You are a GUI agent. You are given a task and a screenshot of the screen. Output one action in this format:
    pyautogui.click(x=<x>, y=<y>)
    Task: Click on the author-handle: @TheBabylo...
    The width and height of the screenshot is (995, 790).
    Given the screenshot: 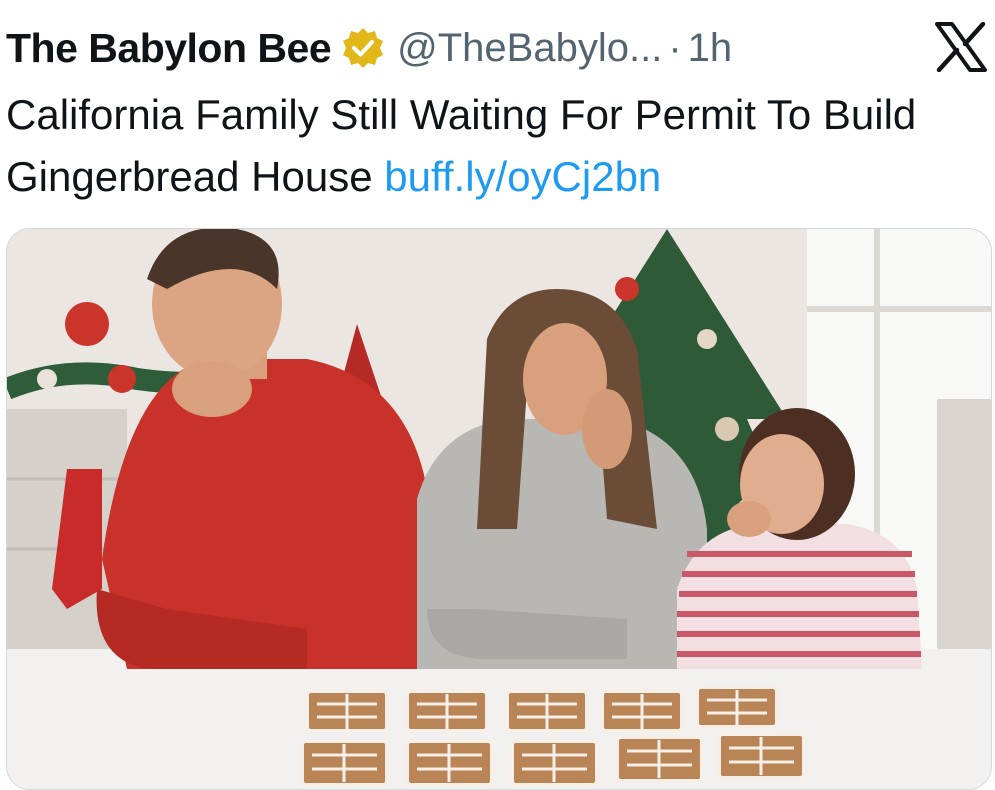 What is the action you would take?
    pyautogui.click(x=529, y=48)
    